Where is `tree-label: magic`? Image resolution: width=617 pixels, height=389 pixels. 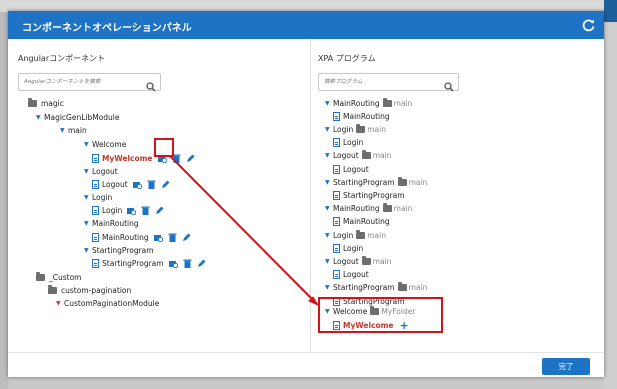 tree-label: magic is located at coordinates (52, 103).